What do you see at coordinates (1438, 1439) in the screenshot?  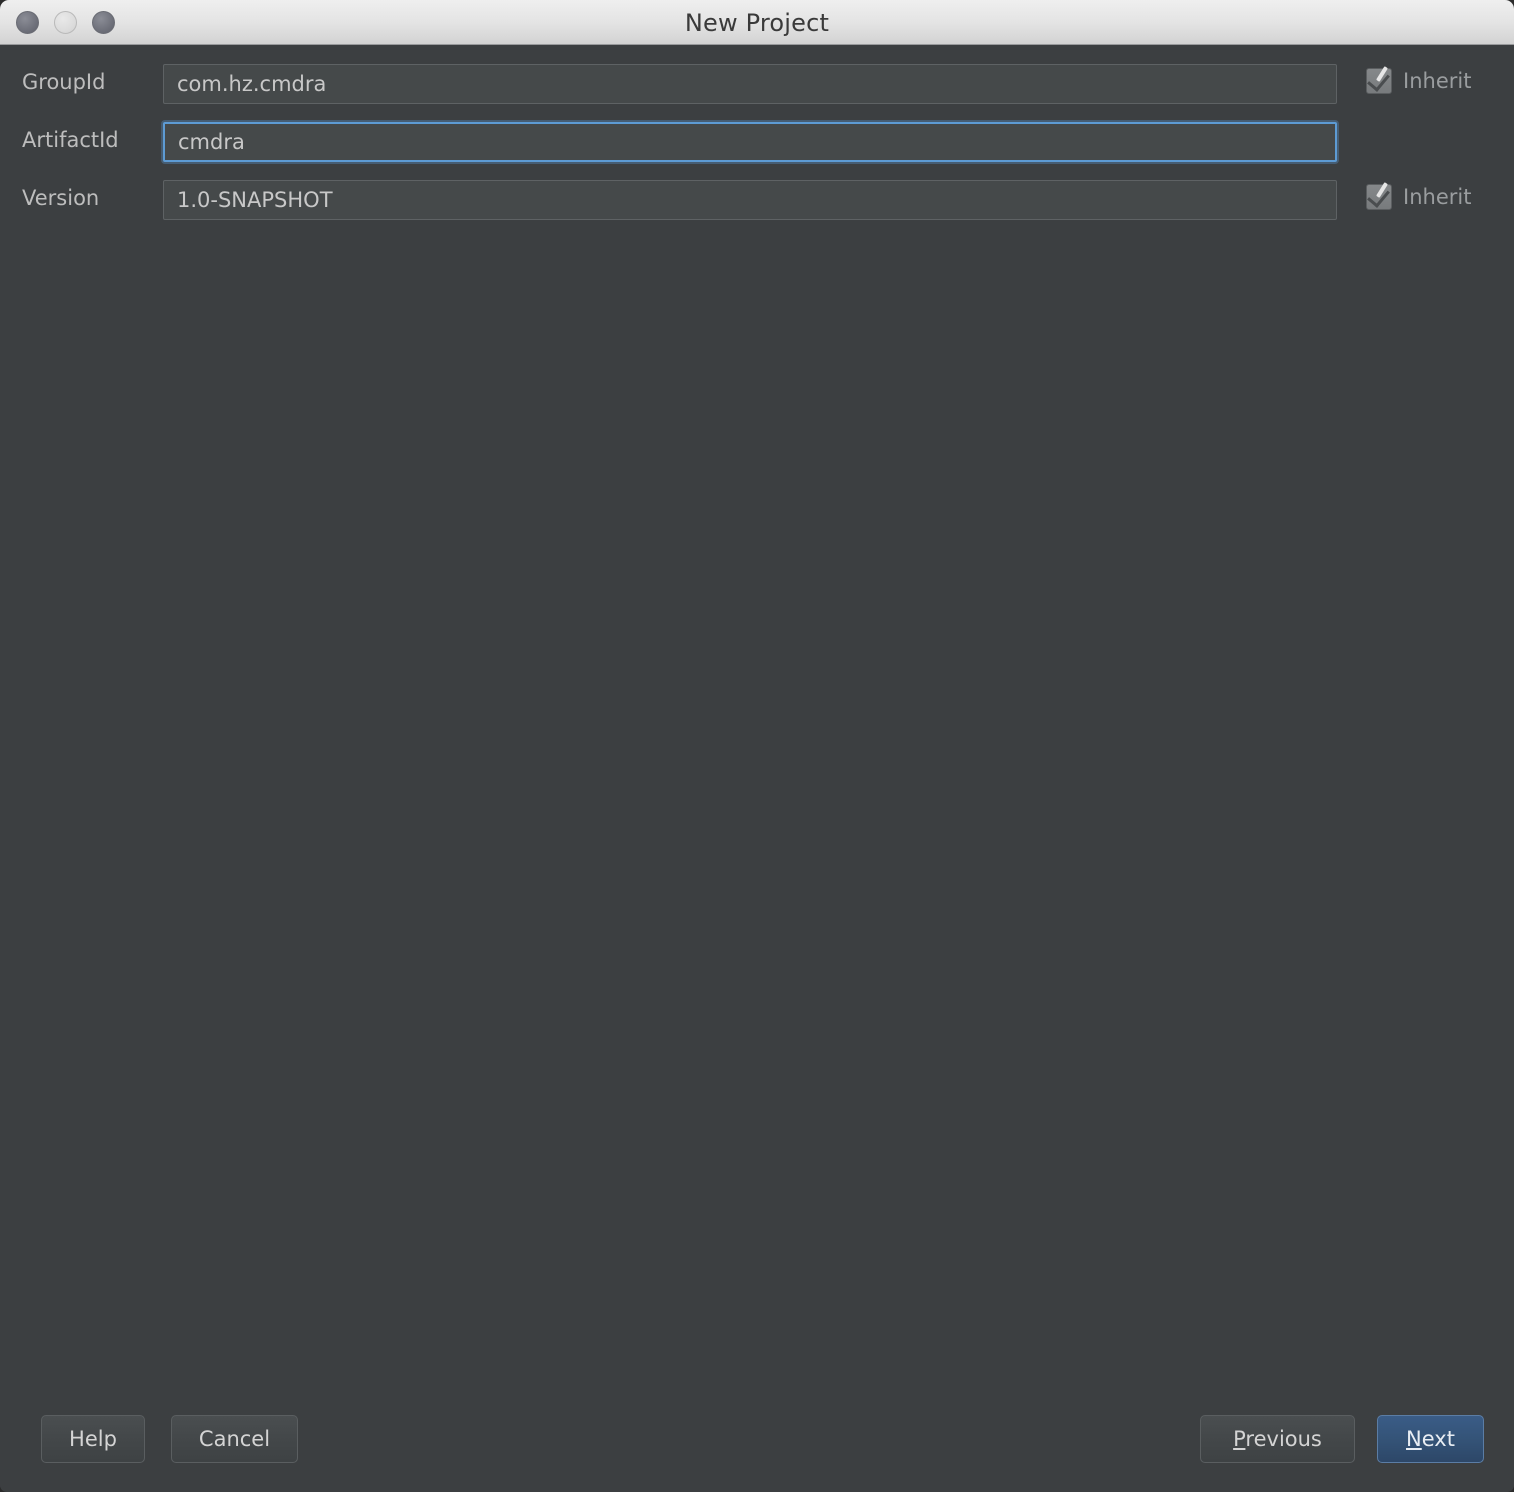 I see `next-button-label: ext` at bounding box center [1438, 1439].